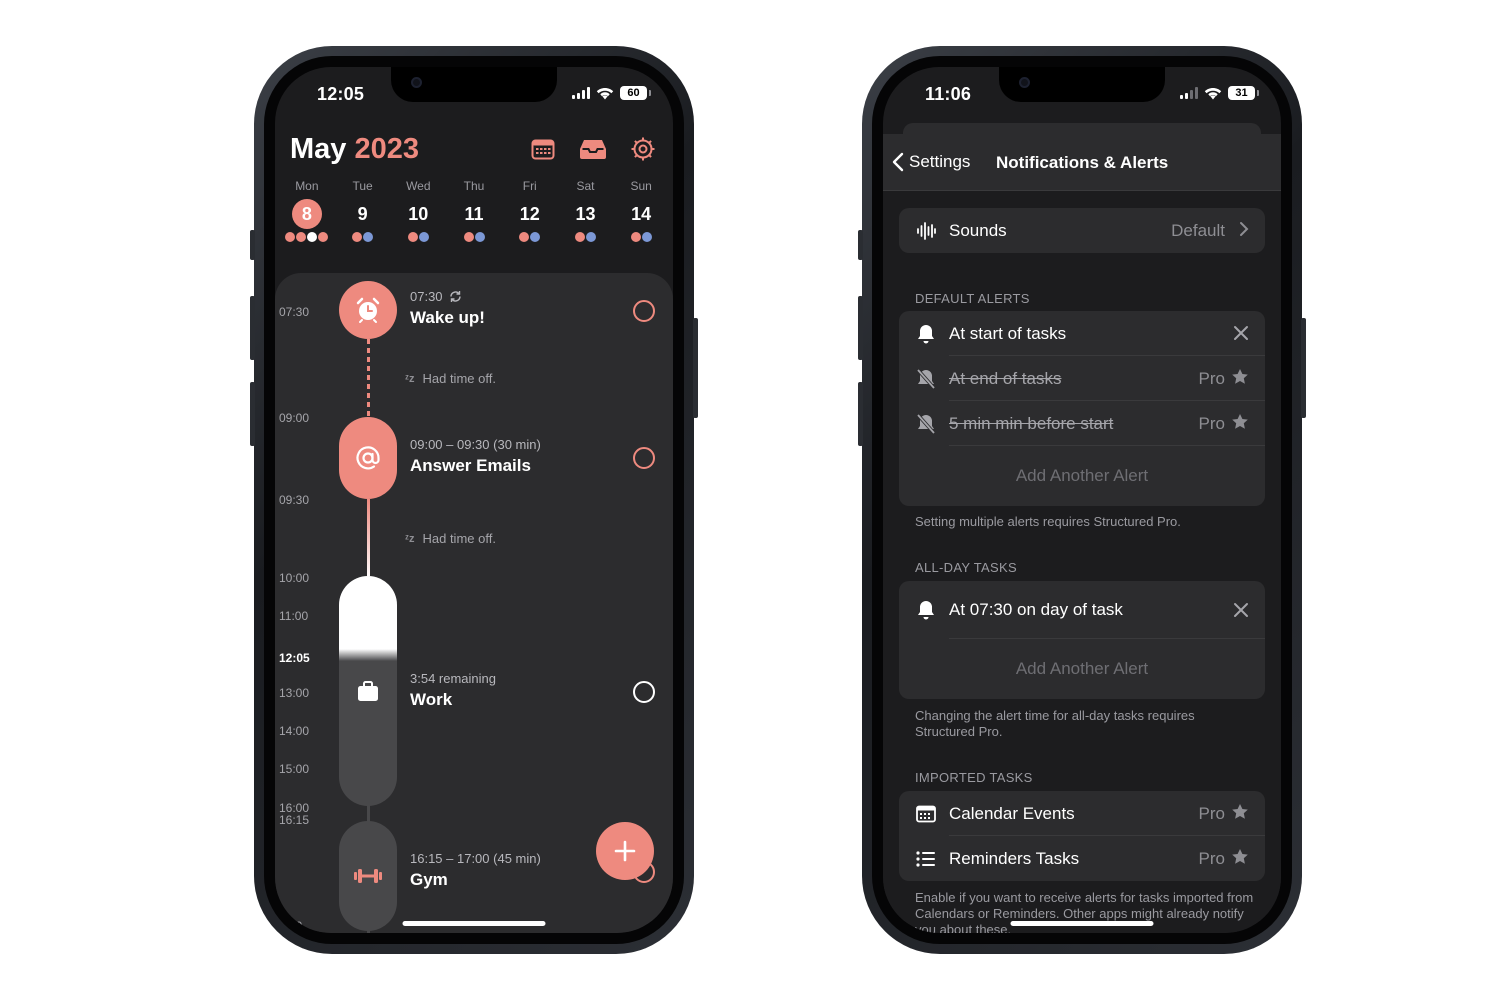 Image resolution: width=1499 pixels, height=1000 pixels. What do you see at coordinates (1082, 858) in the screenshot?
I see `import-row-reminders: Reminders Tasks Pro` at bounding box center [1082, 858].